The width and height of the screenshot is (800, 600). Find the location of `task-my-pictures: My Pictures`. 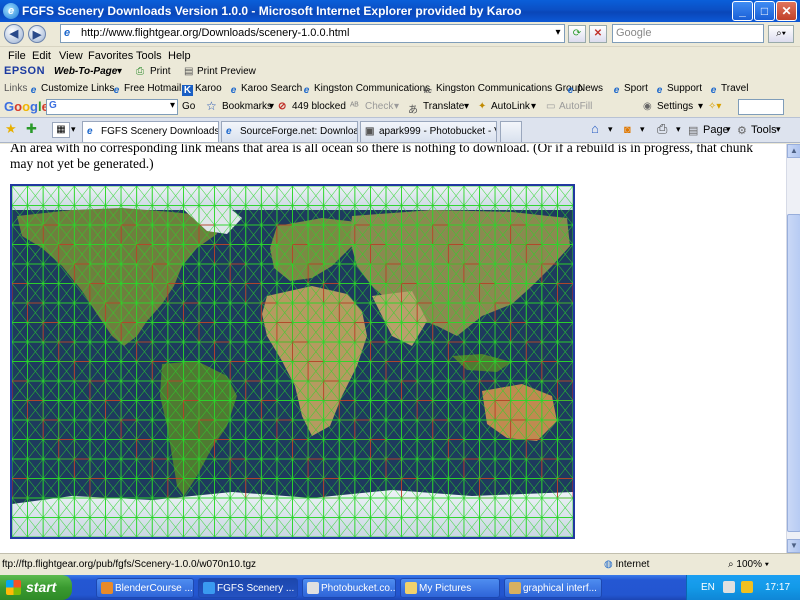

task-my-pictures: My Pictures is located at coordinates (450, 588).